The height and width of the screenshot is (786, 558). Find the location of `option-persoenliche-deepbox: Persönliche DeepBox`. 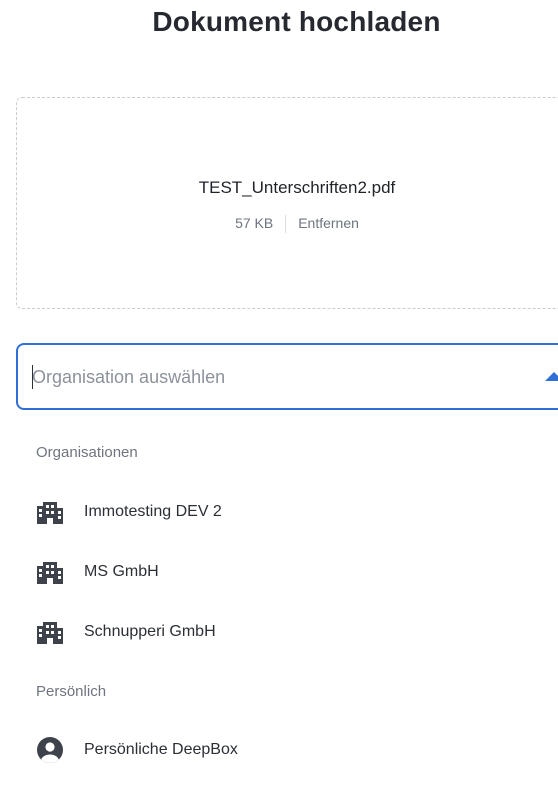

option-persoenliche-deepbox: Persönliche DeepBox is located at coordinates (289, 750).